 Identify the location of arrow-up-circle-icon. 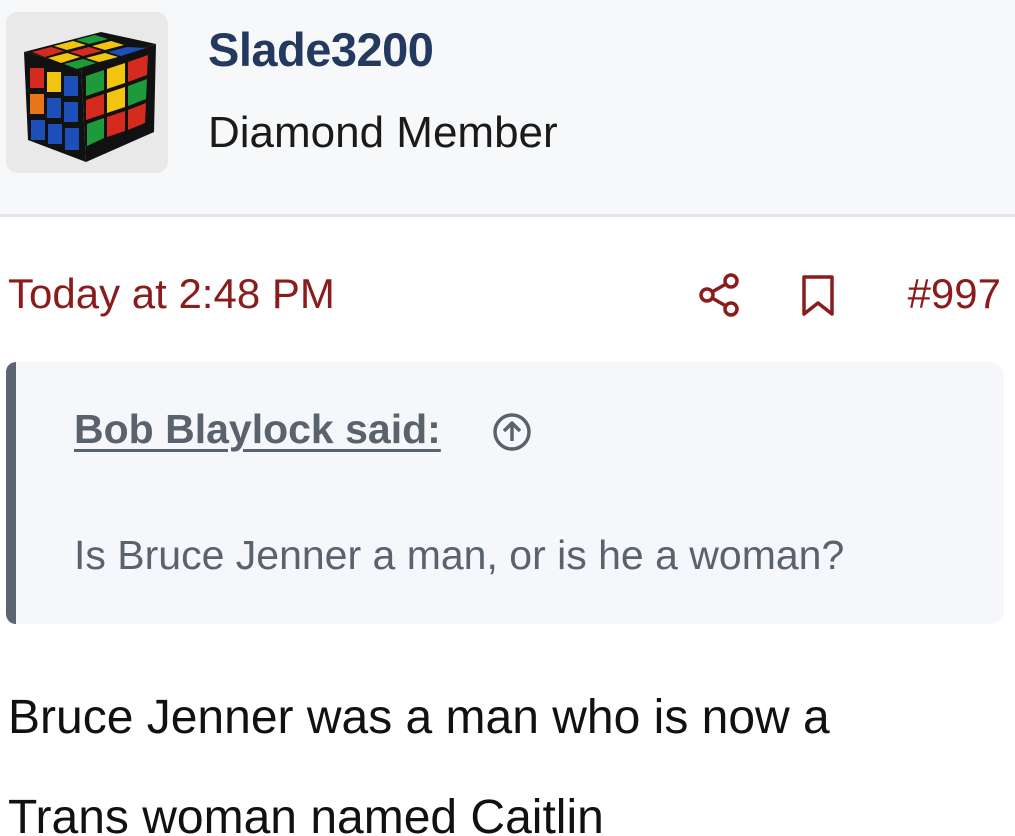
(512, 432).